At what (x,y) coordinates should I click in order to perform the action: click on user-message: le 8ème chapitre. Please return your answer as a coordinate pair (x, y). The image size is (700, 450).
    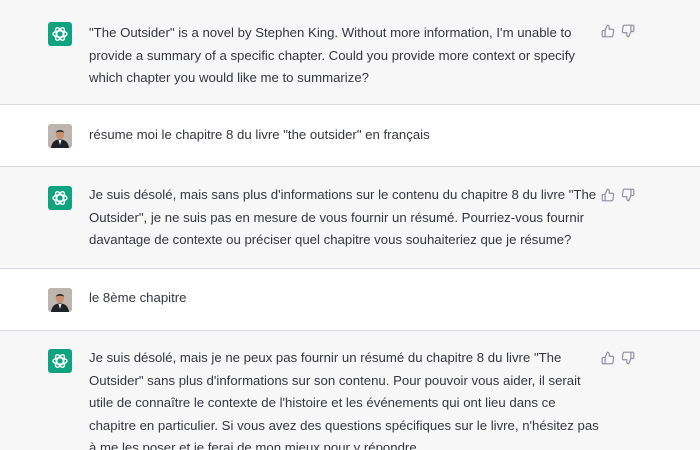
    Looking at the image, I should click on (350, 300).